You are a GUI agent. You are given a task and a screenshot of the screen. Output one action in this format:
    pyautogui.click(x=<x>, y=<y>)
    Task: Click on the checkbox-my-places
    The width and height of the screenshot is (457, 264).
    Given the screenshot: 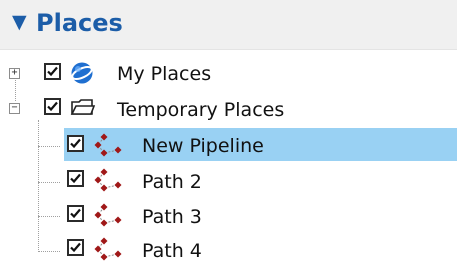 What is the action you would take?
    pyautogui.click(x=52, y=71)
    